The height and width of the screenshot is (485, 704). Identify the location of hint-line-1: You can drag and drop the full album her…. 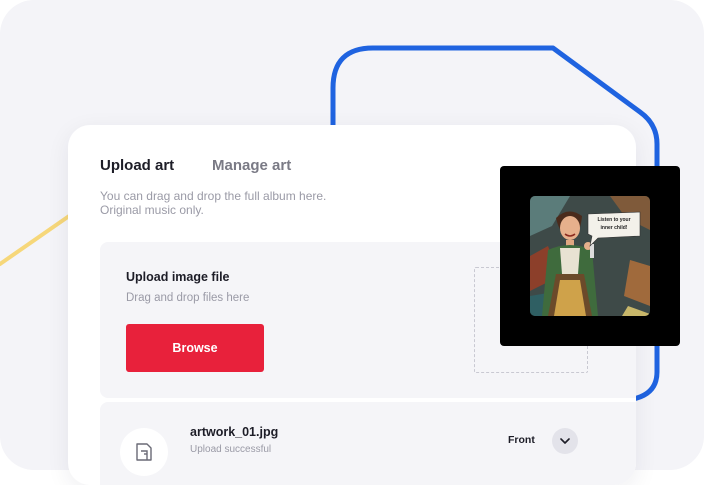
(213, 196).